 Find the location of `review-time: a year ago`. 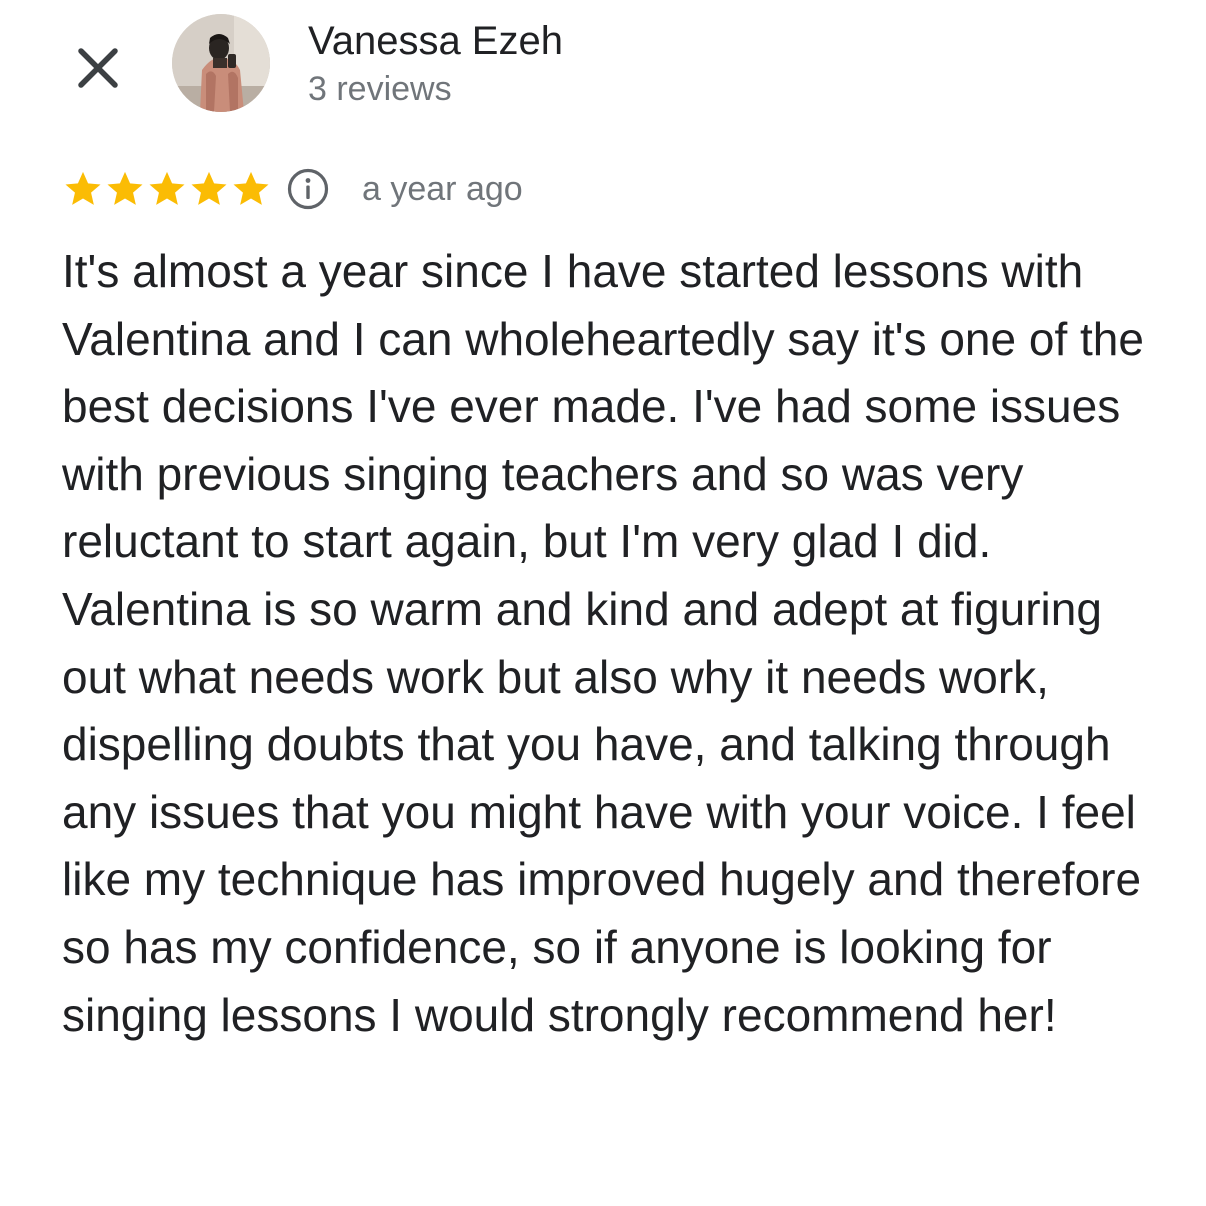

review-time: a year ago is located at coordinates (442, 188).